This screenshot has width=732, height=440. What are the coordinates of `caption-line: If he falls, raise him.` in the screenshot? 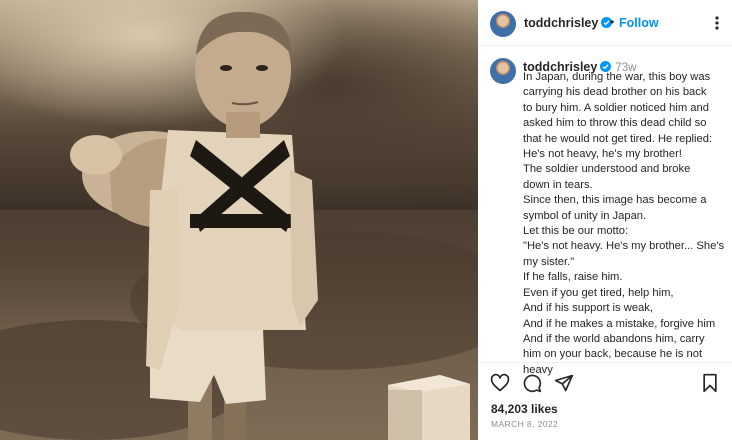 It's located at (573, 277).